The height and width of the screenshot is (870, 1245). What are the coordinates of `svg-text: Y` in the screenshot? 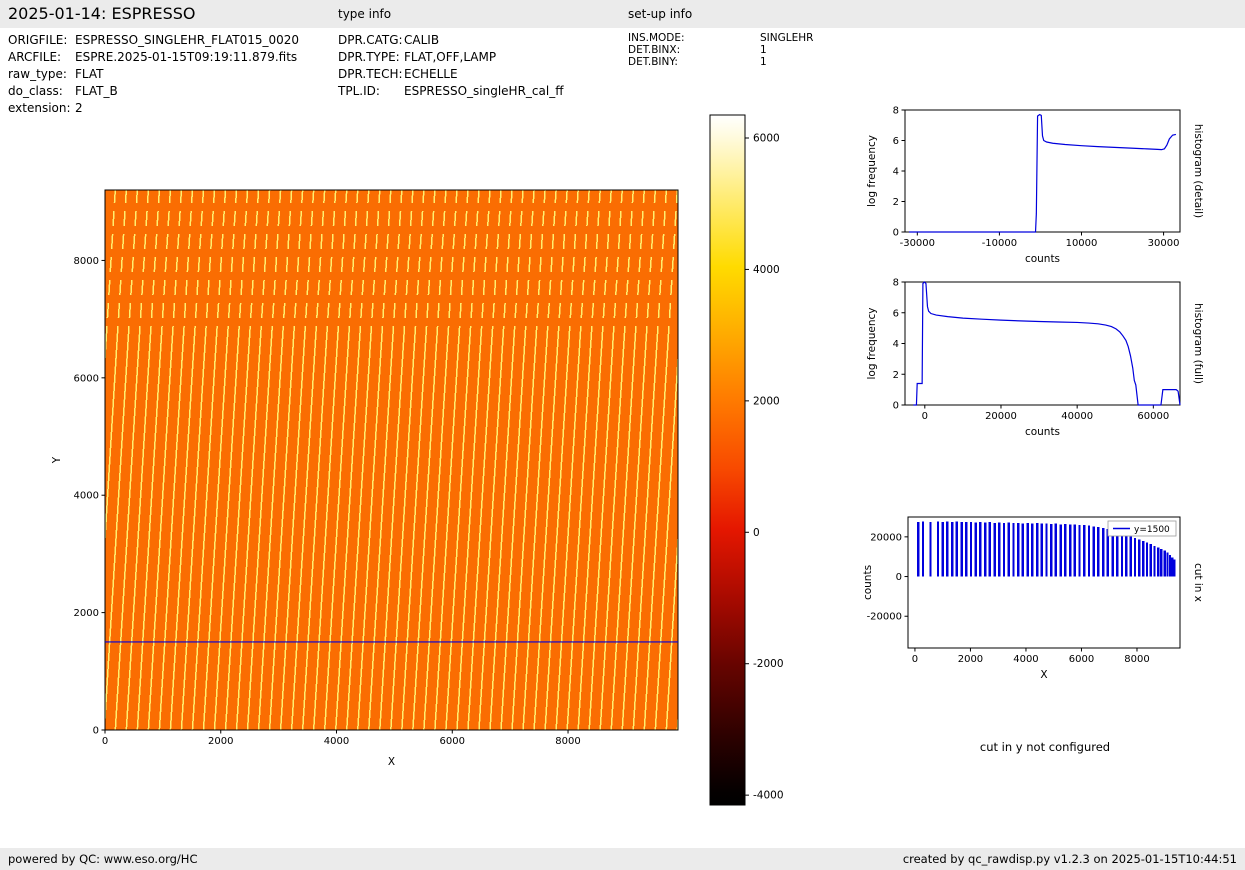 It's located at (57, 460).